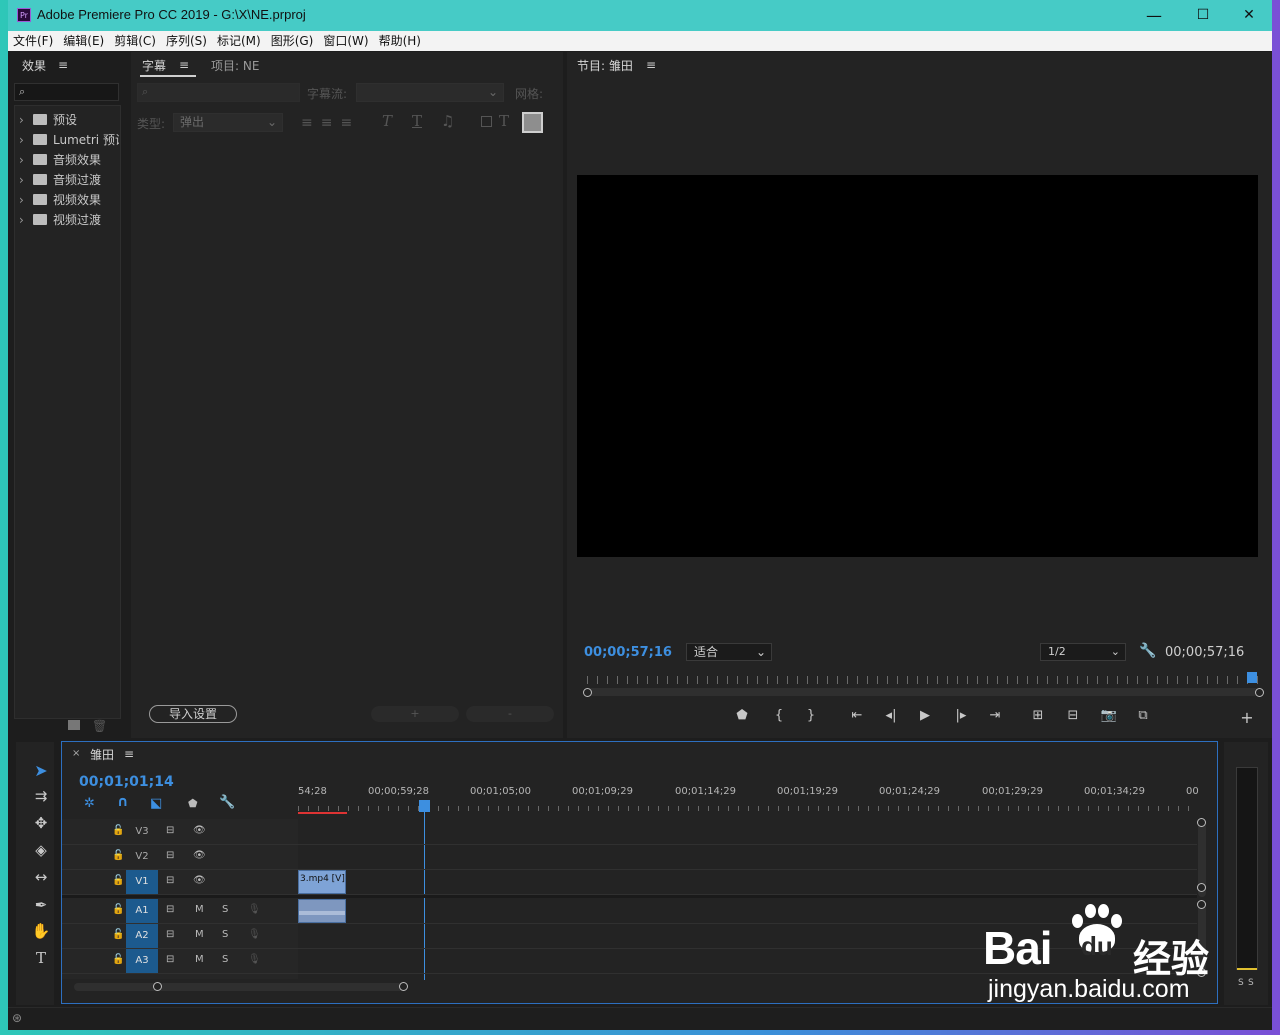 The width and height of the screenshot is (1280, 1035). Describe the element at coordinates (995, 715) in the screenshot. I see `go-to-out-icon: ⇥` at that location.